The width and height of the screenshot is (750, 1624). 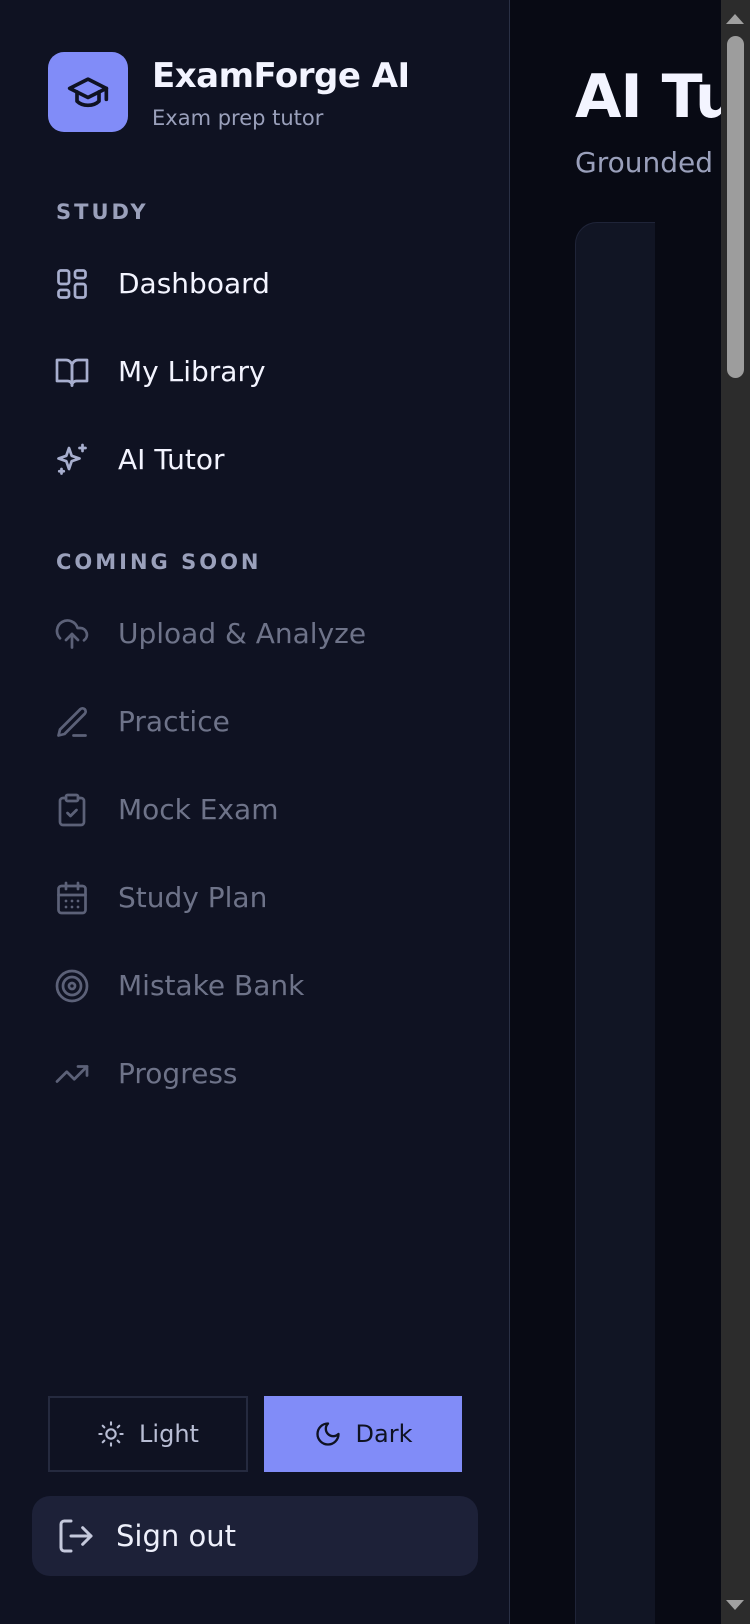 I want to click on scroll-up-arrow-icon, so click(x=735, y=19).